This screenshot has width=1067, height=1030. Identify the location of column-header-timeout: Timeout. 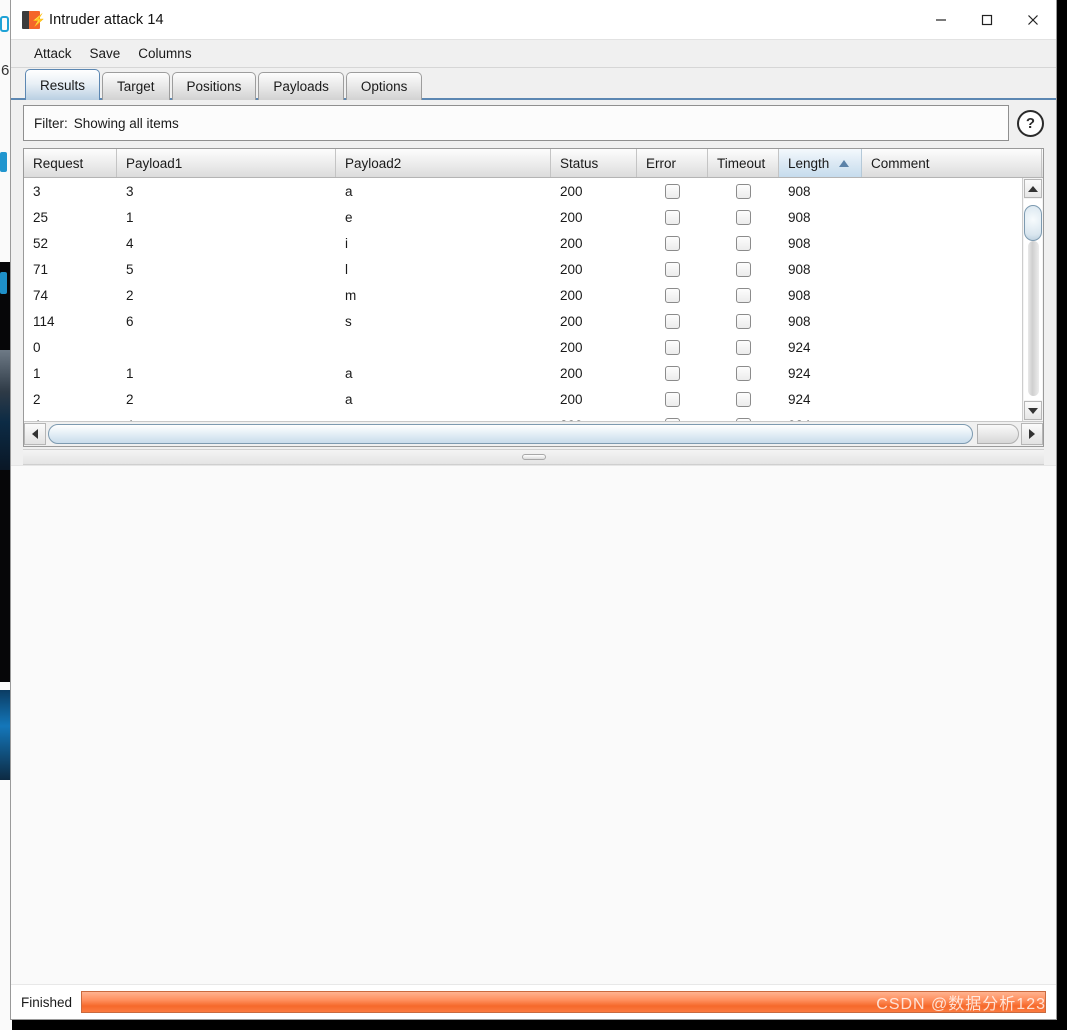
(743, 163).